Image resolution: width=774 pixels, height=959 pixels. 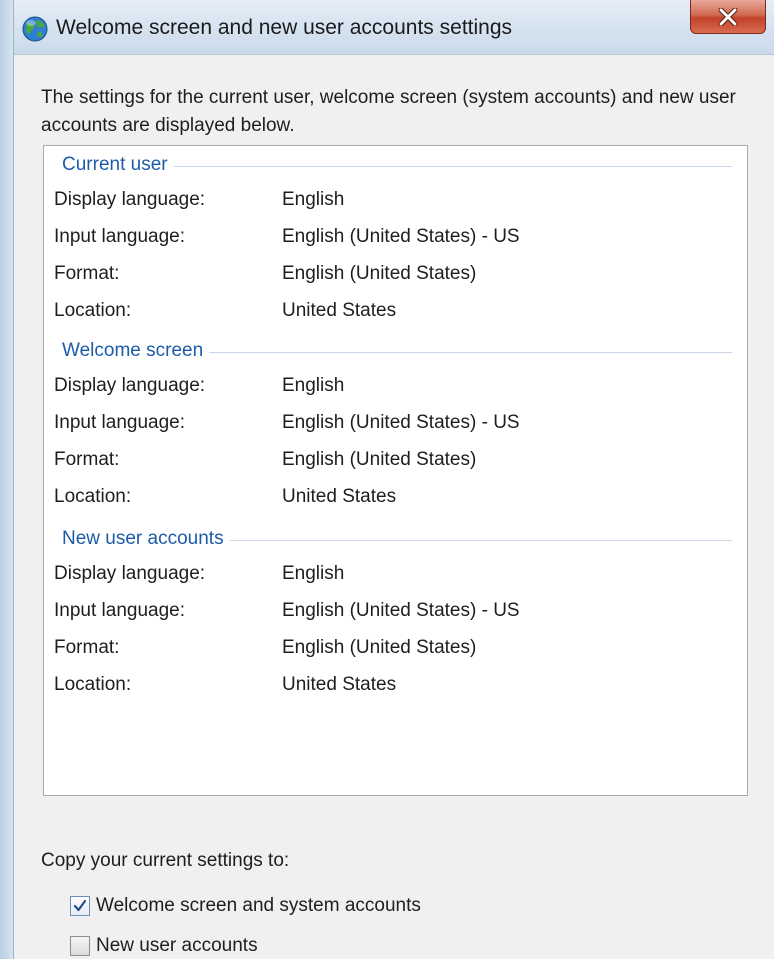 What do you see at coordinates (177, 946) in the screenshot?
I see `checkbox-label: New user accounts` at bounding box center [177, 946].